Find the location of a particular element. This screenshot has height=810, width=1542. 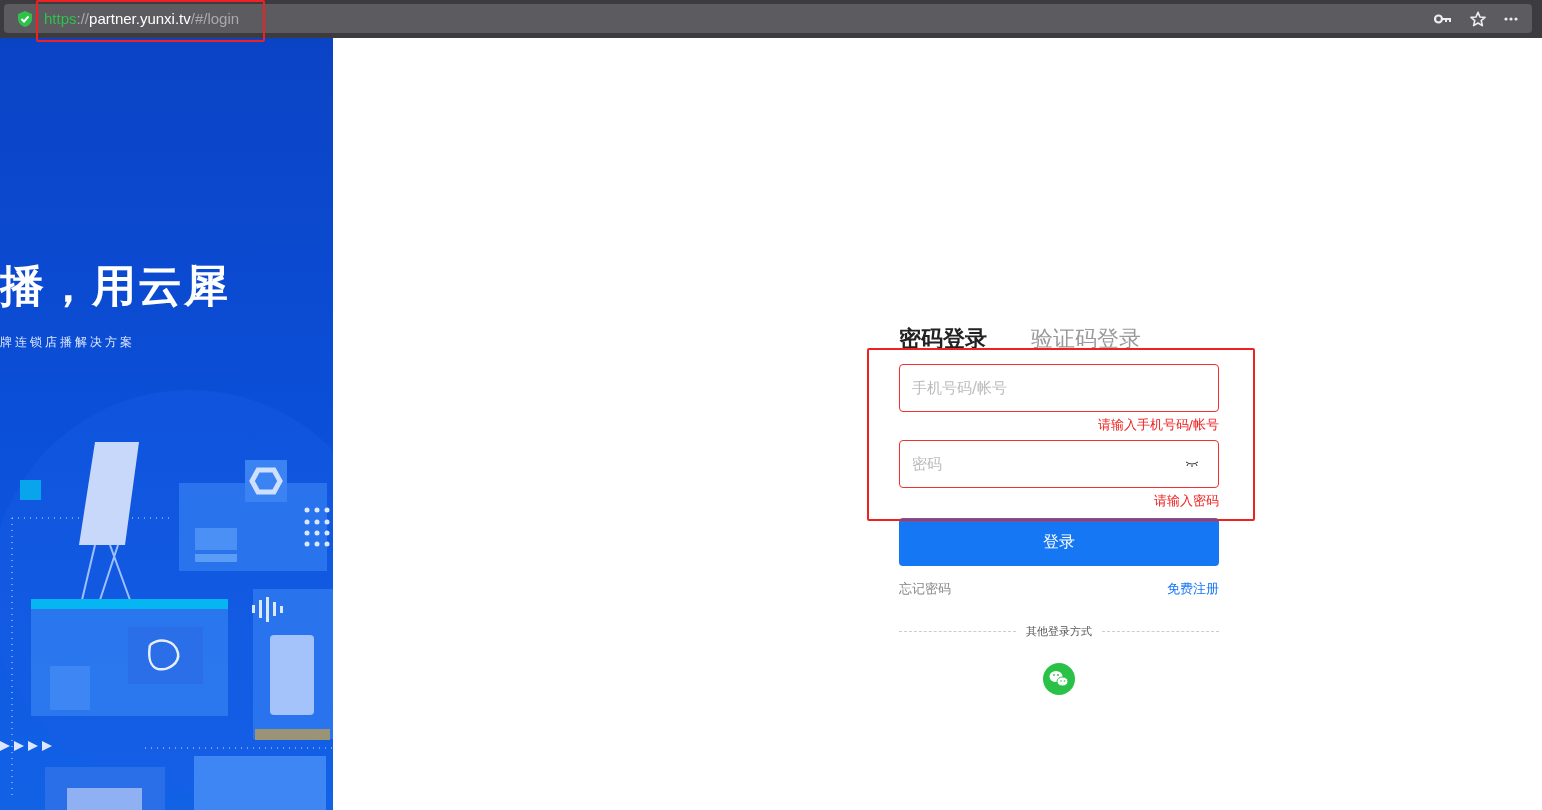

address-bar: https://partner.yunxi.tv/#/login is located at coordinates (768, 18).